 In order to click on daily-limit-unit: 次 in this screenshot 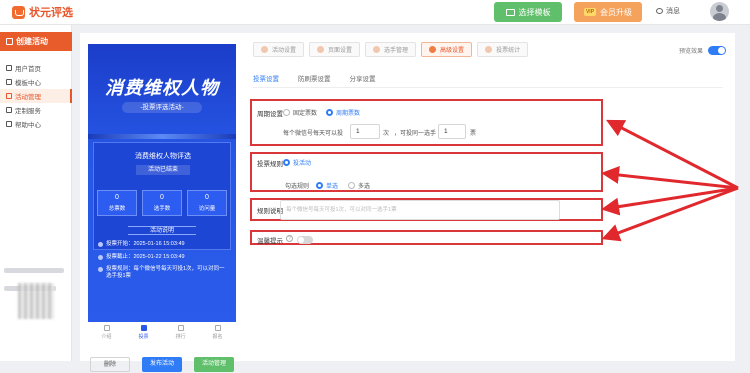, I will do `click(386, 134)`.